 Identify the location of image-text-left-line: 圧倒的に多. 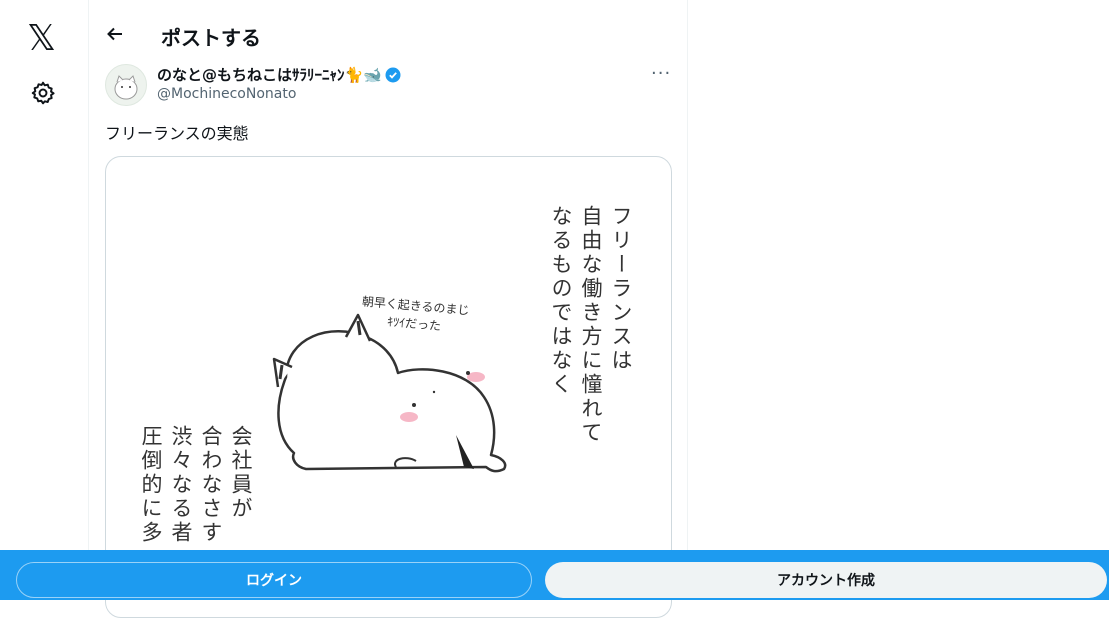
(151, 485).